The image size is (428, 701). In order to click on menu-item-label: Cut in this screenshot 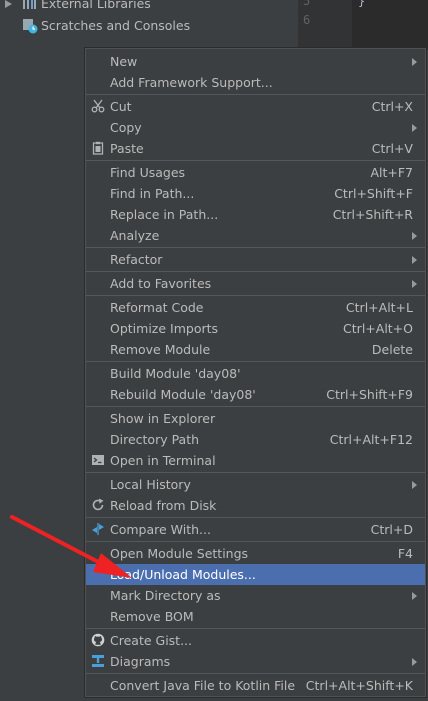, I will do `click(121, 106)`.